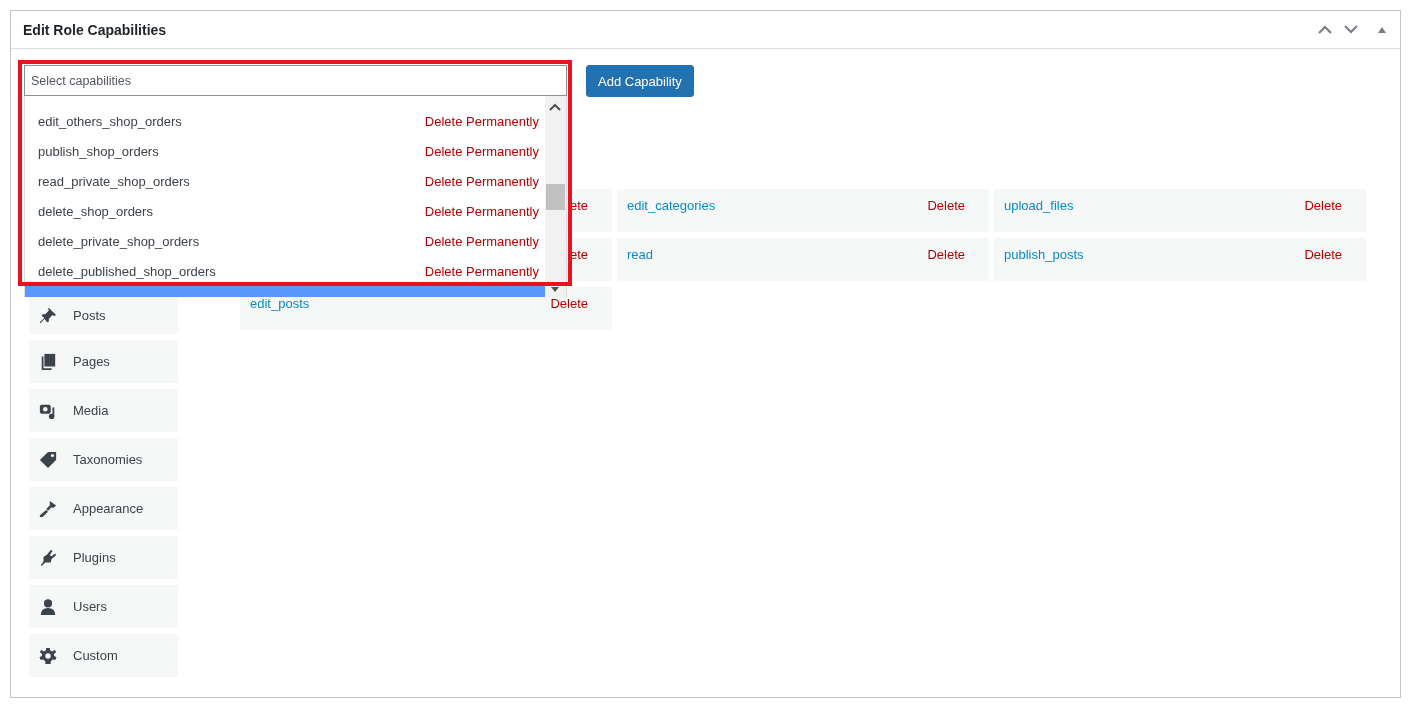 This screenshot has height=704, width=1411. What do you see at coordinates (98, 151) in the screenshot?
I see `option-label: publish_shop_orders` at bounding box center [98, 151].